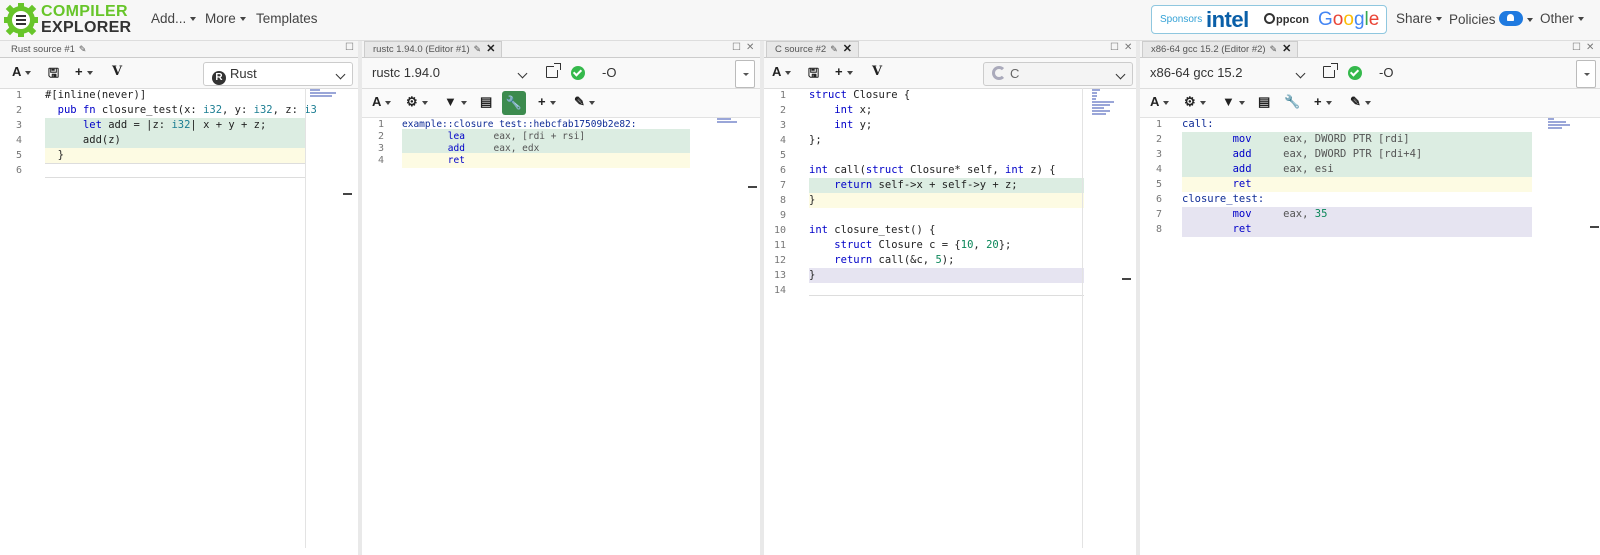  Describe the element at coordinates (1419, 18) in the screenshot. I see `share-menu: Share` at that location.